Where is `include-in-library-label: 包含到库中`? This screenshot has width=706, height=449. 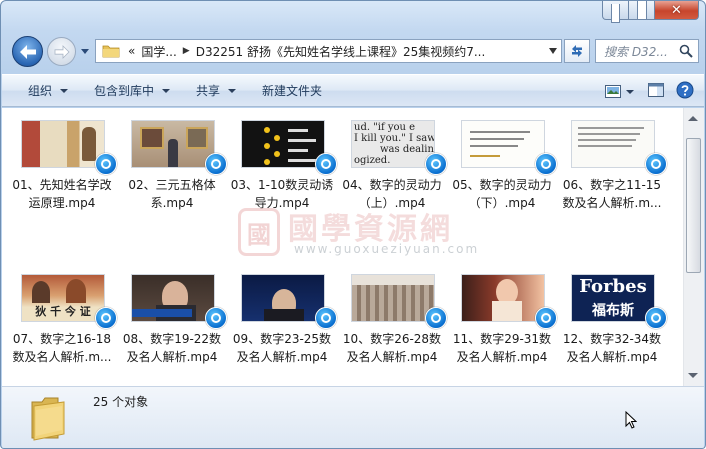
include-in-library-label: 包含到库中 is located at coordinates (124, 91).